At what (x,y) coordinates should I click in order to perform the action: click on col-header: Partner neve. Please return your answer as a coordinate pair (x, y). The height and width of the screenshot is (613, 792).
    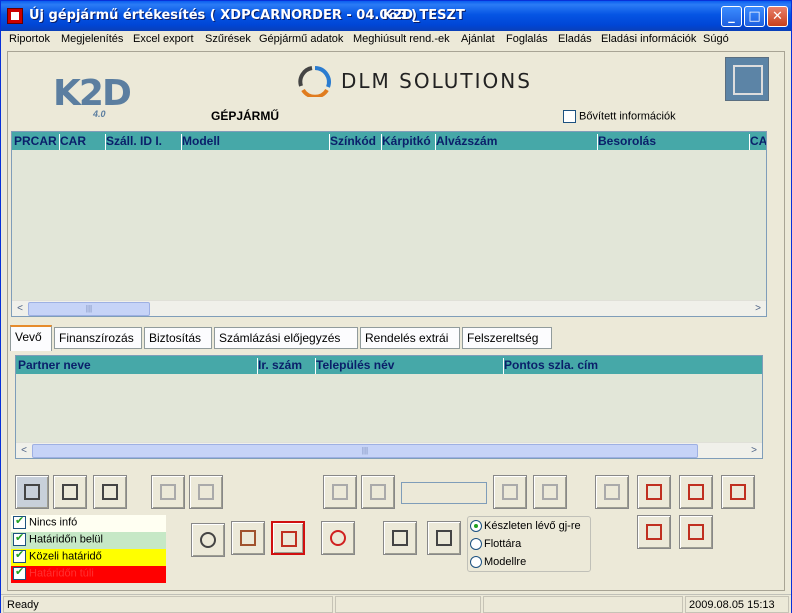
    Looking at the image, I should click on (138, 366).